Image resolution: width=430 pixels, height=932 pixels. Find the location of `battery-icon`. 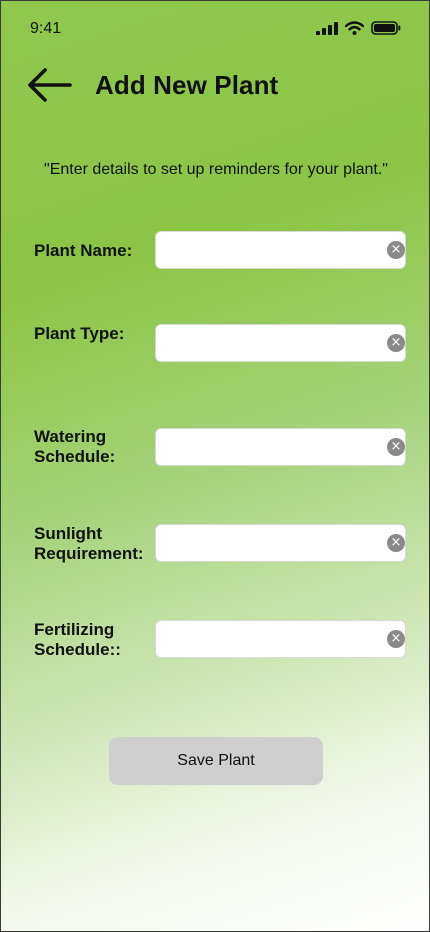

battery-icon is located at coordinates (386, 28).